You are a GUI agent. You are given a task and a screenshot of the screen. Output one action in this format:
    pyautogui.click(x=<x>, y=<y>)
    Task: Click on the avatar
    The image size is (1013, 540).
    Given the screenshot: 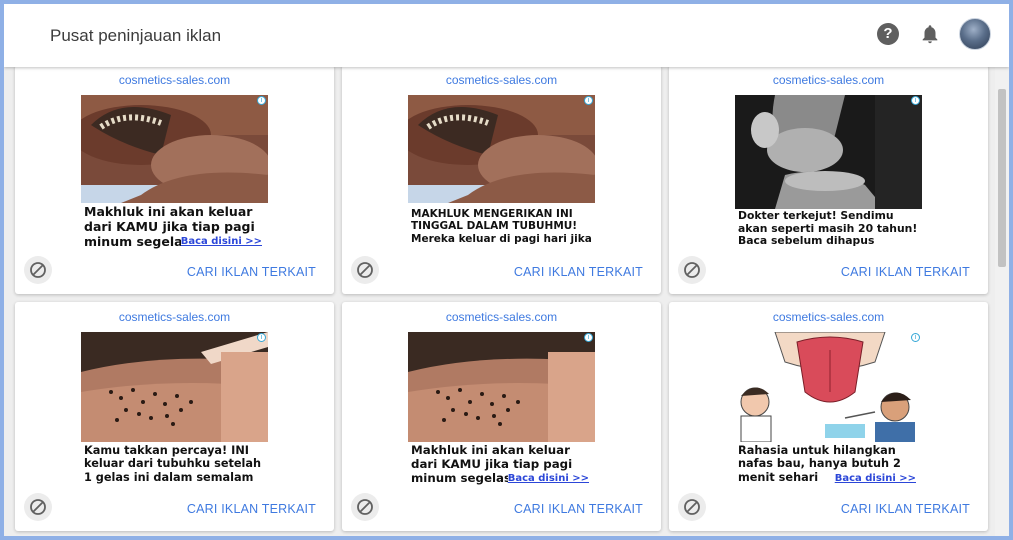 What is the action you would take?
    pyautogui.click(x=975, y=34)
    